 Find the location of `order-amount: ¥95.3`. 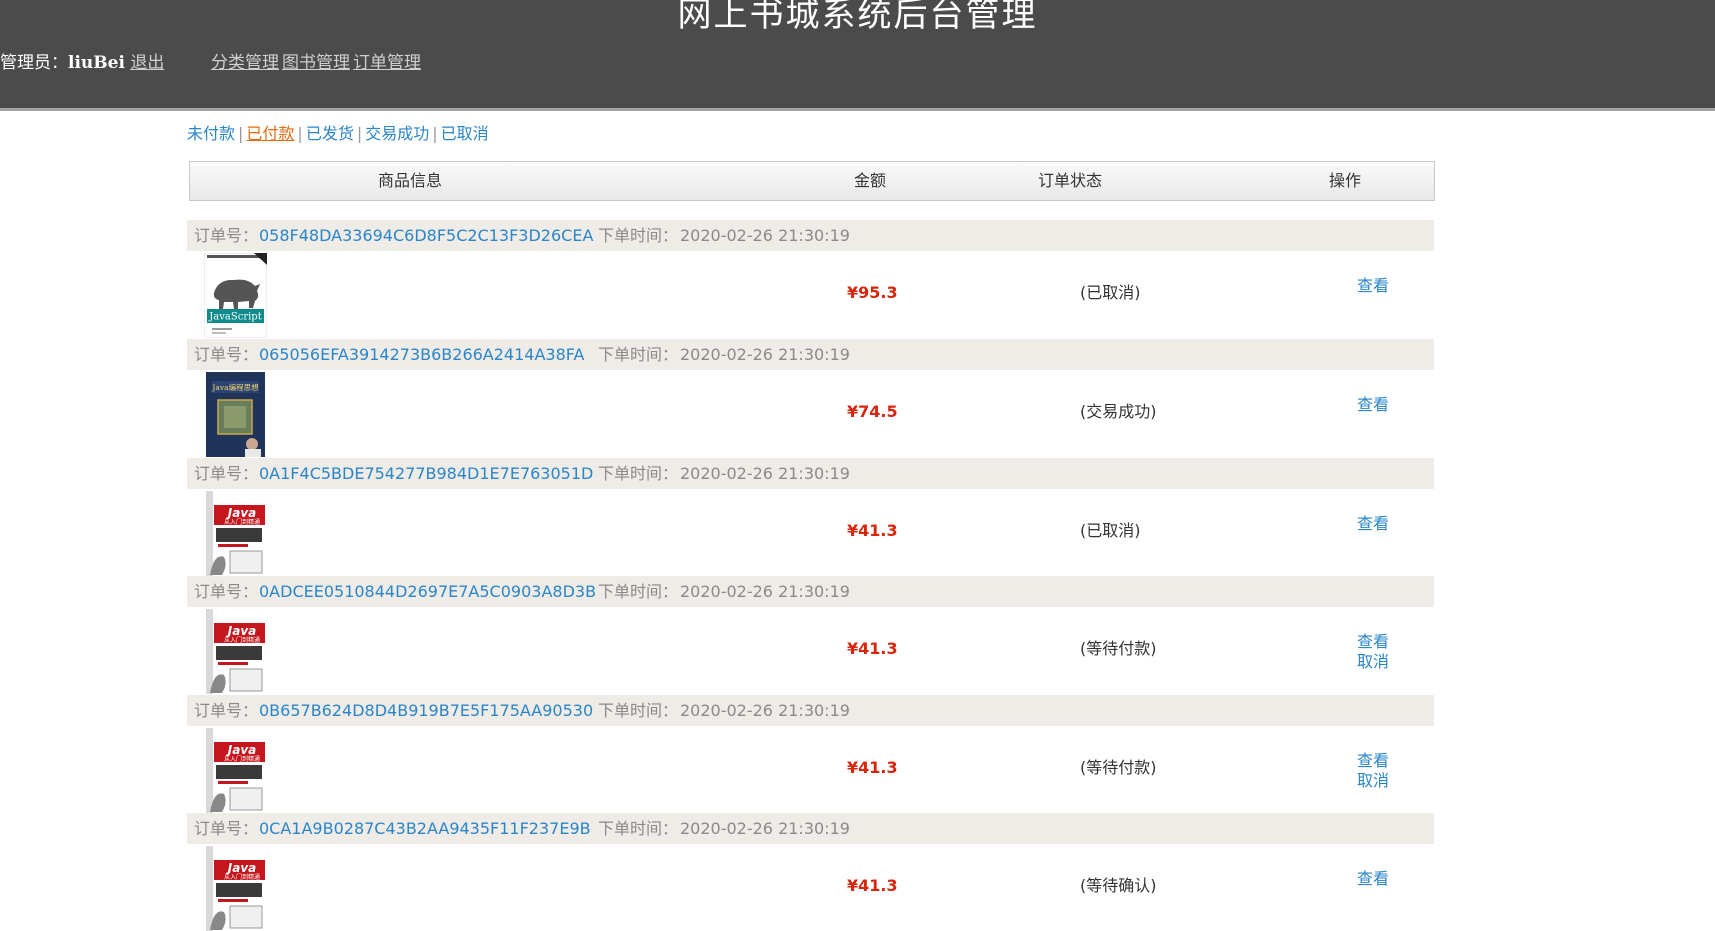

order-amount: ¥95.3 is located at coordinates (872, 292).